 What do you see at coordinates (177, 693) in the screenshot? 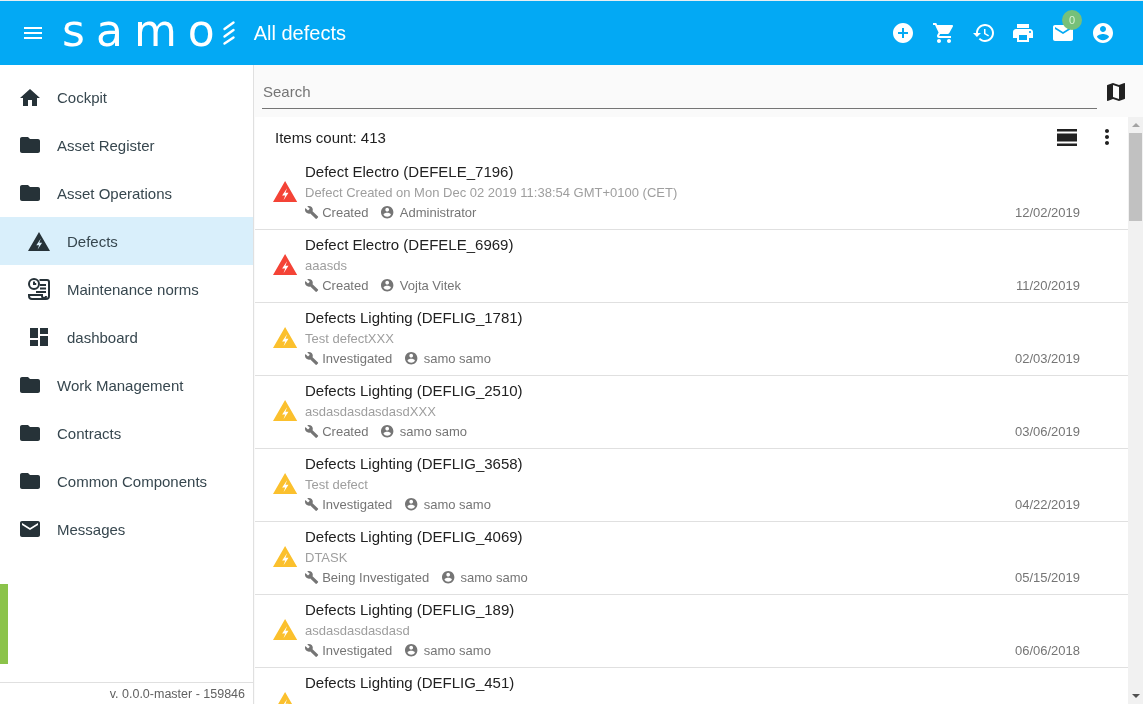
I see `version-label: v. 0.0.0-master - 159846` at bounding box center [177, 693].